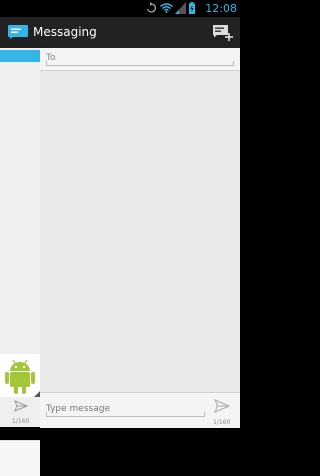 The height and width of the screenshot is (476, 320). I want to click on app-title: Messaging, so click(65, 32).